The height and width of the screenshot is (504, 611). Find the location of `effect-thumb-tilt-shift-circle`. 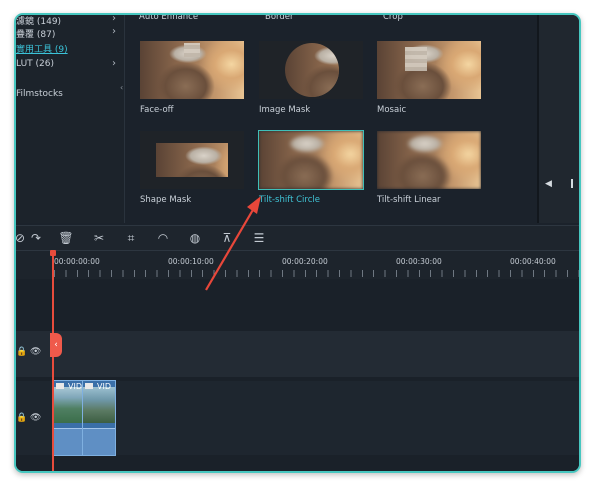

effect-thumb-tilt-shift-circle is located at coordinates (311, 160).